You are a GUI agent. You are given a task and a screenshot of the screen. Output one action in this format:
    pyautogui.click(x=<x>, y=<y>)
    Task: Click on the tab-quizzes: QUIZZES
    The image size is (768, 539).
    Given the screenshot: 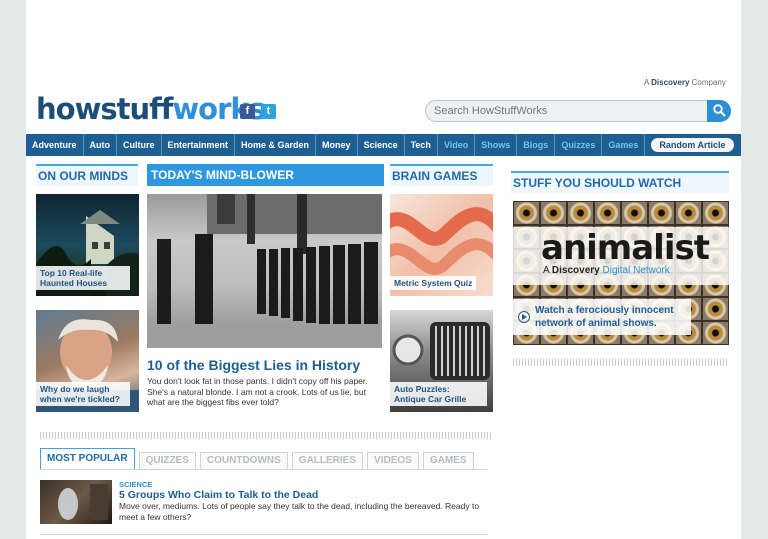 What is the action you would take?
    pyautogui.click(x=167, y=461)
    